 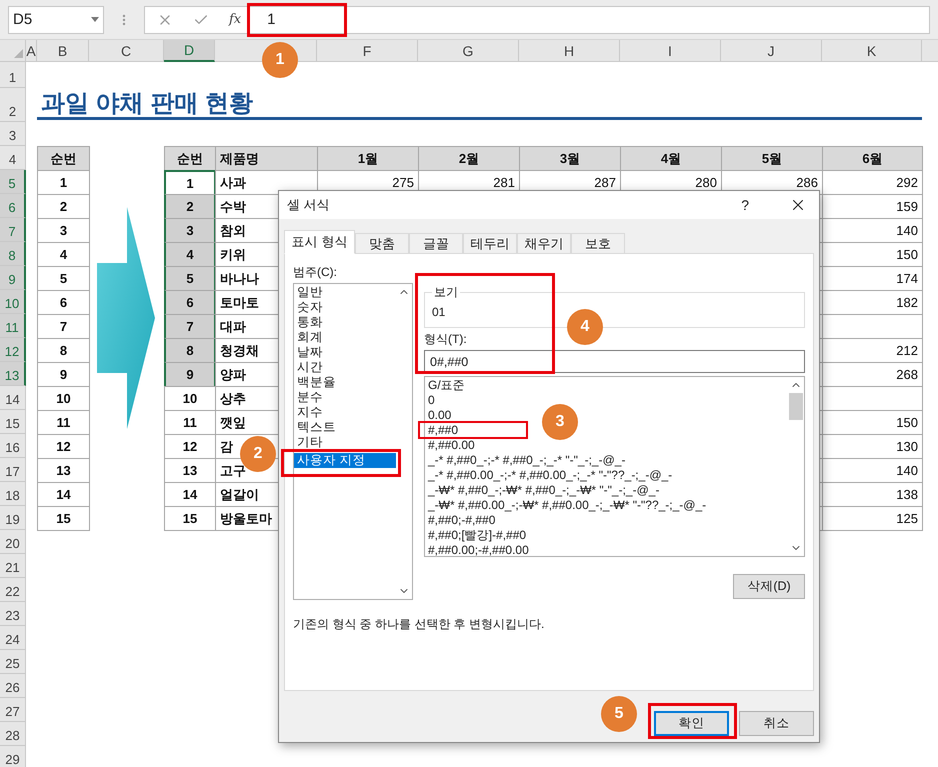 I want to click on column-header: F, so click(x=367, y=51).